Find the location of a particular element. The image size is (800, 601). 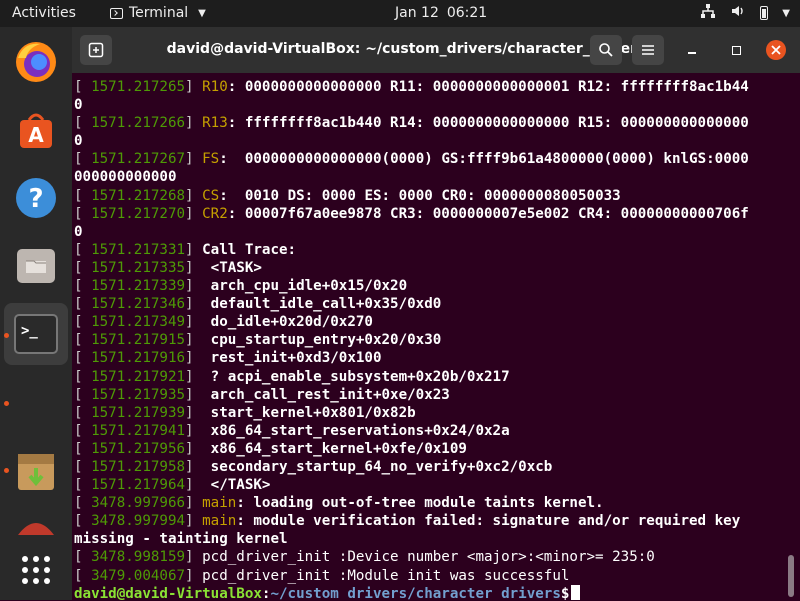

log-message: do_idle+0x20d/0x270 is located at coordinates (287, 322).